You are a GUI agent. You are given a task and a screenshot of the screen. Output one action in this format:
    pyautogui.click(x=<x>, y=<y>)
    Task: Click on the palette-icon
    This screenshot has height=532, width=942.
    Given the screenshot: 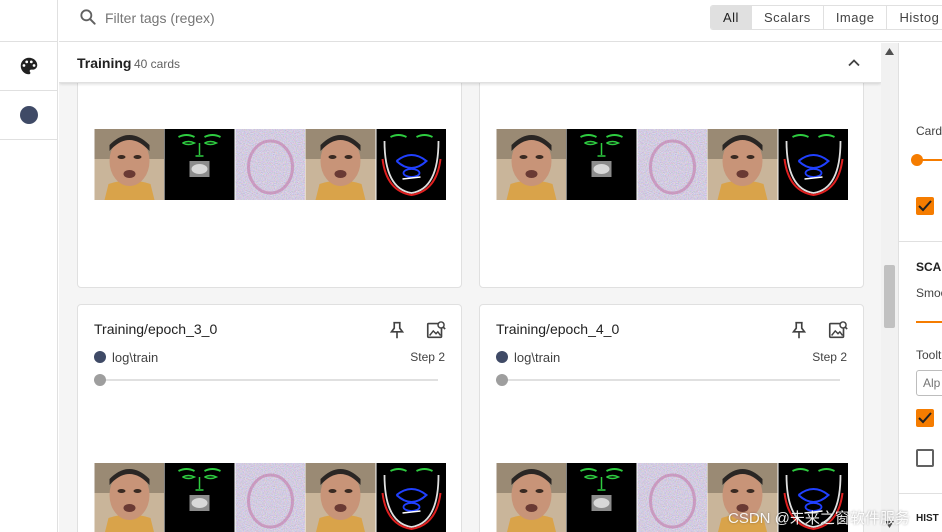 What is the action you would take?
    pyautogui.click(x=29, y=66)
    